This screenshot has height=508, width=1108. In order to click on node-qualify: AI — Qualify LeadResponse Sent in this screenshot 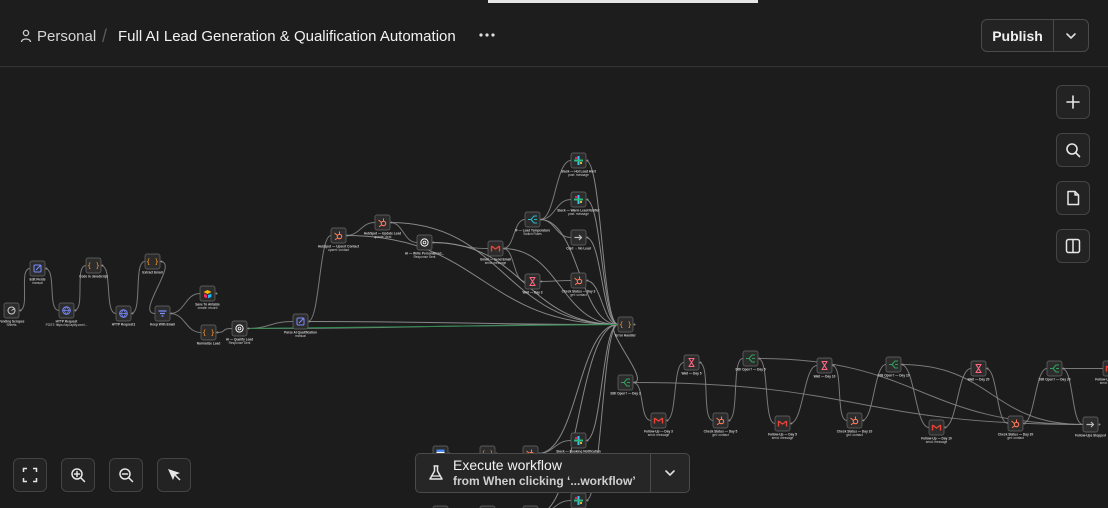, I will do `click(239, 332)`.